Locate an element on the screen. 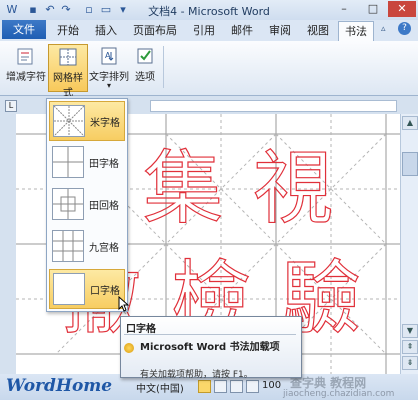 The image size is (418, 400). grid-option-label: 九宫格 is located at coordinates (104, 248).